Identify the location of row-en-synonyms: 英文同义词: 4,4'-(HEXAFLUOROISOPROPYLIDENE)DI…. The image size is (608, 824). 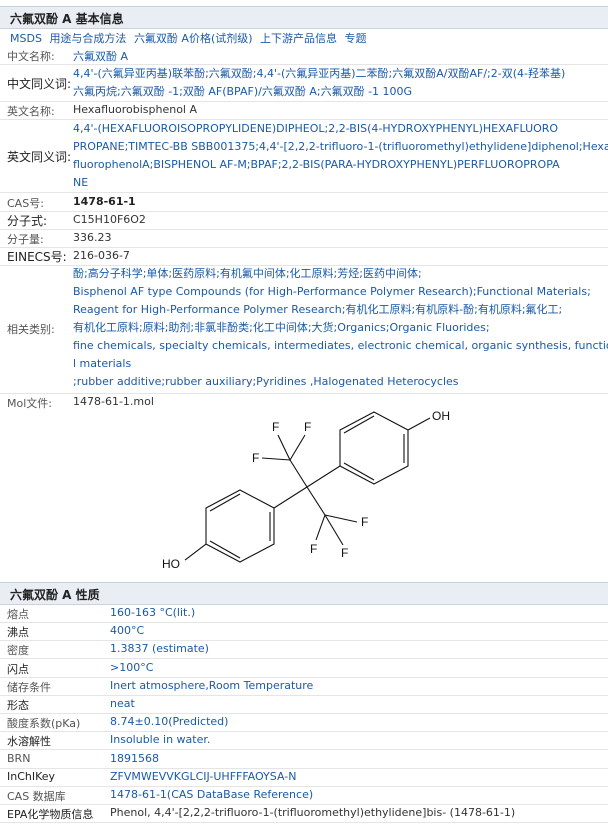
(304, 156).